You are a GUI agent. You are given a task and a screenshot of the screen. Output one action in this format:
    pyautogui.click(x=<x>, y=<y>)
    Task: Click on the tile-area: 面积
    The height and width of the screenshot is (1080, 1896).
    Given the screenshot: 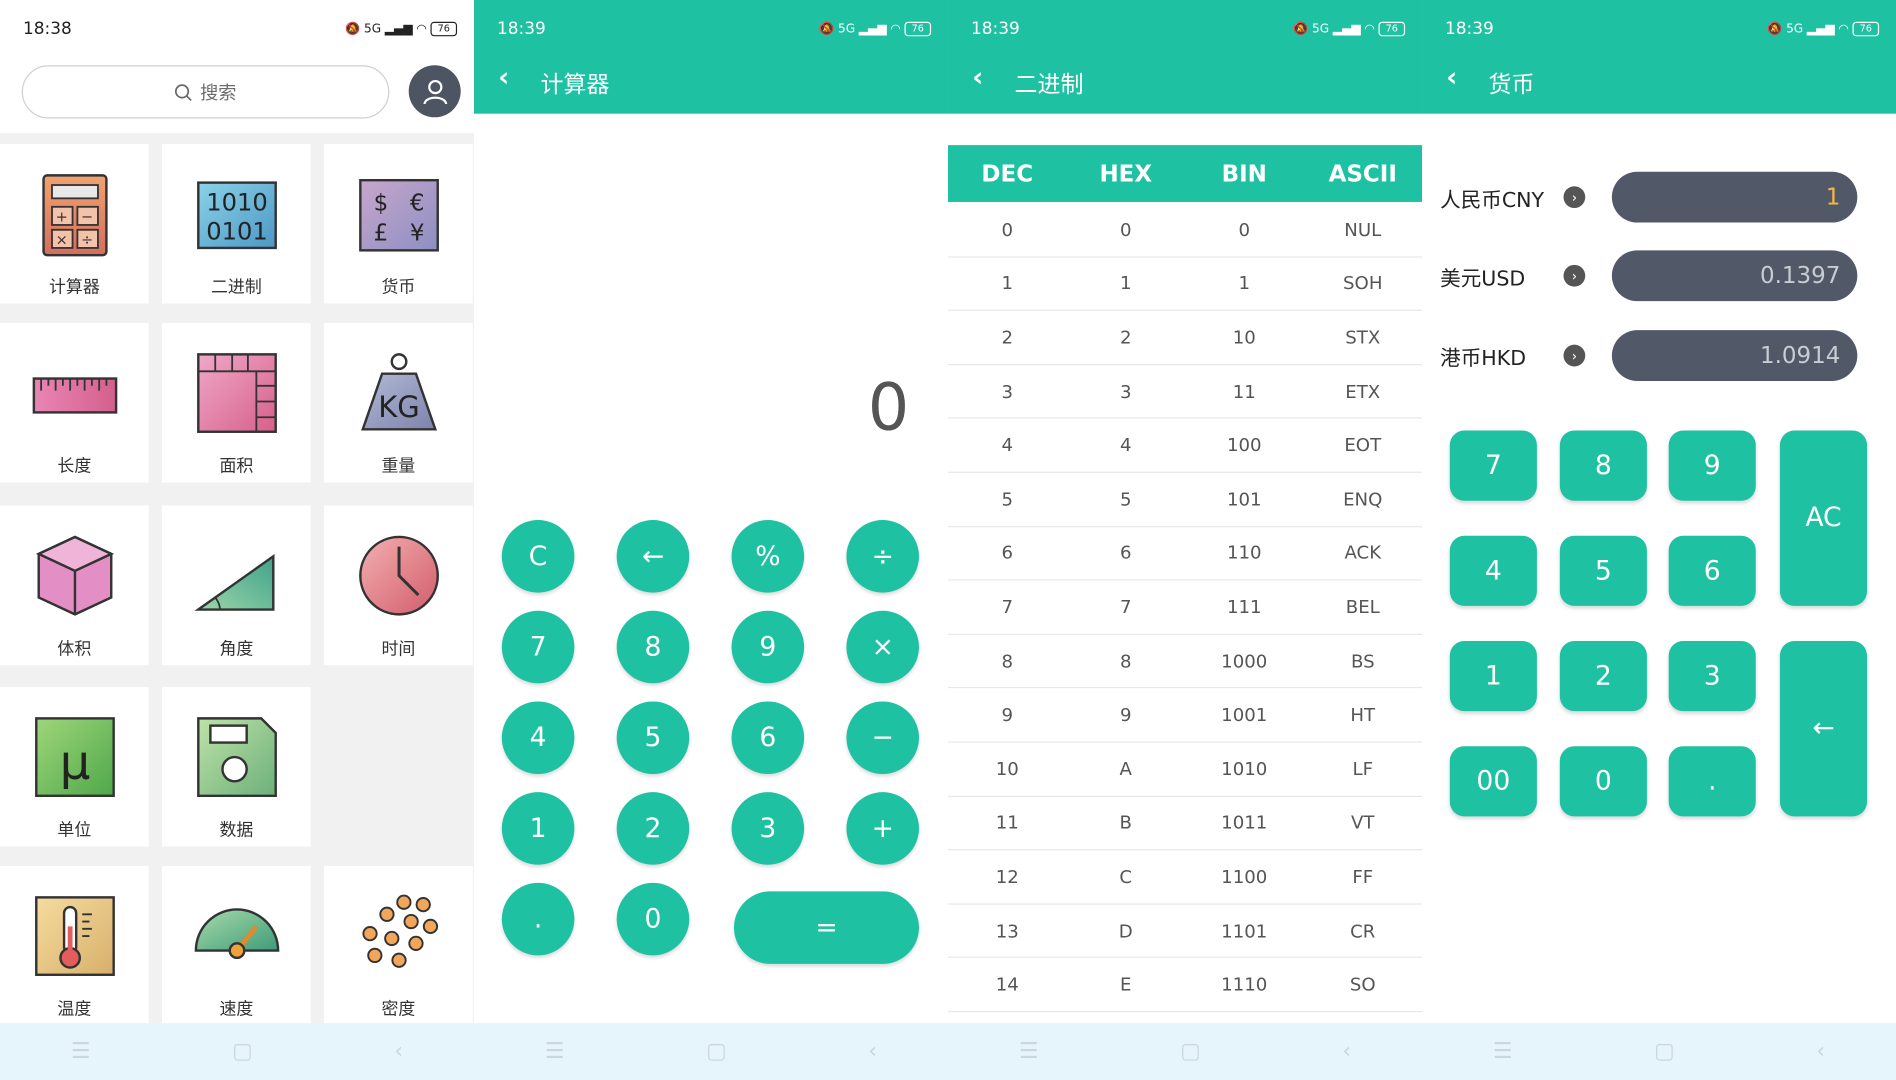 What is the action you would take?
    pyautogui.click(x=236, y=402)
    